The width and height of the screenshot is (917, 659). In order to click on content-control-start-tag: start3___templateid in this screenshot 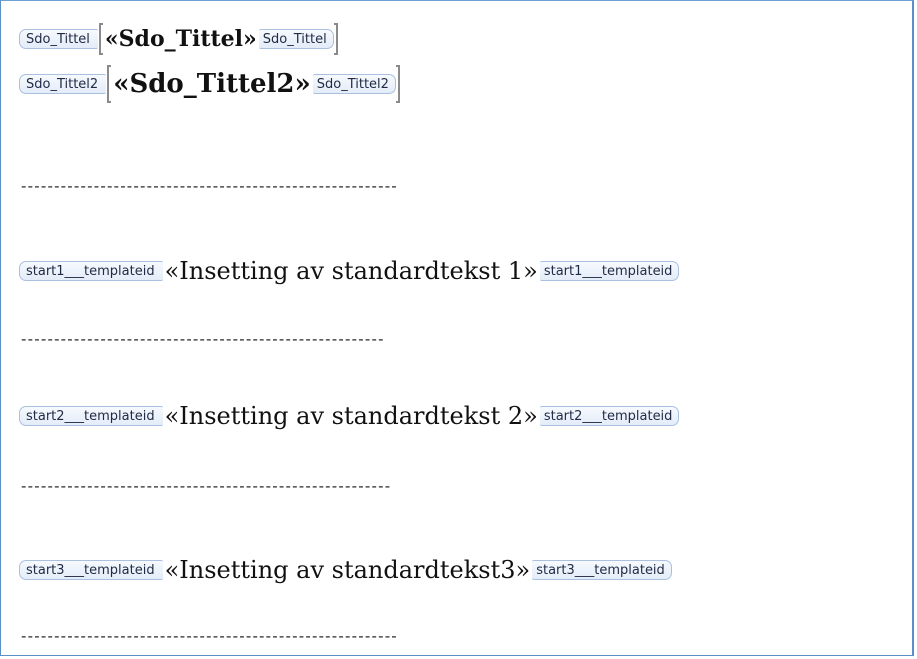, I will do `click(91, 570)`.